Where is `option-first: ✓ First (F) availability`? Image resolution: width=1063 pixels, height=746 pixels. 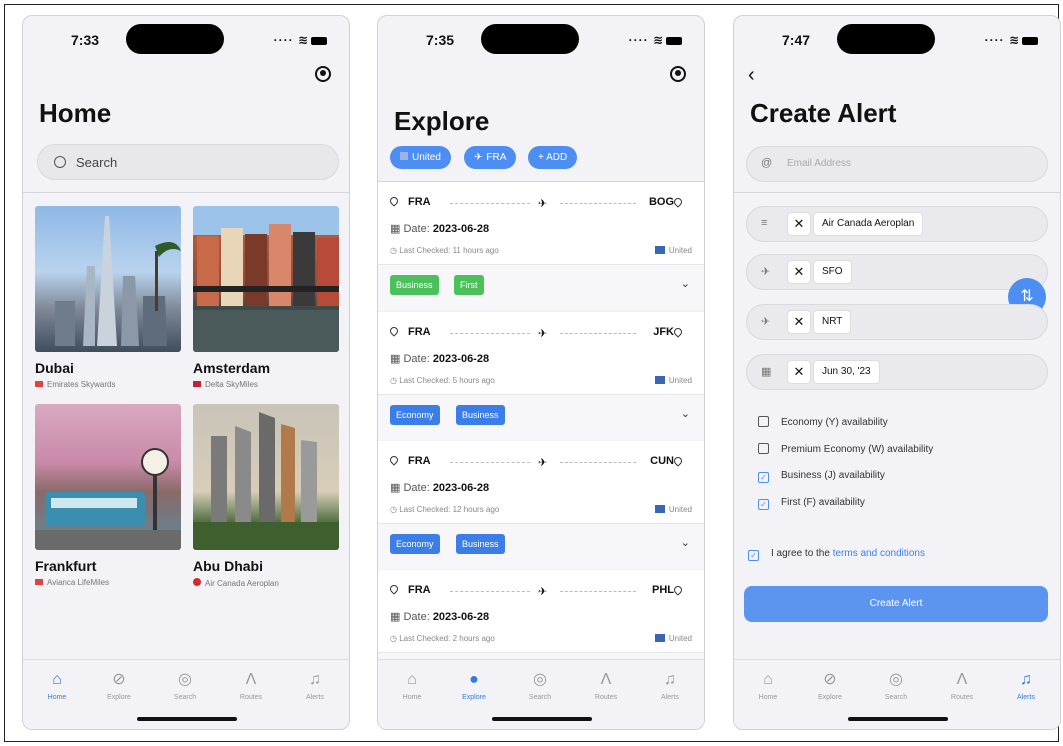 option-first: ✓ First (F) availability is located at coordinates (811, 503).